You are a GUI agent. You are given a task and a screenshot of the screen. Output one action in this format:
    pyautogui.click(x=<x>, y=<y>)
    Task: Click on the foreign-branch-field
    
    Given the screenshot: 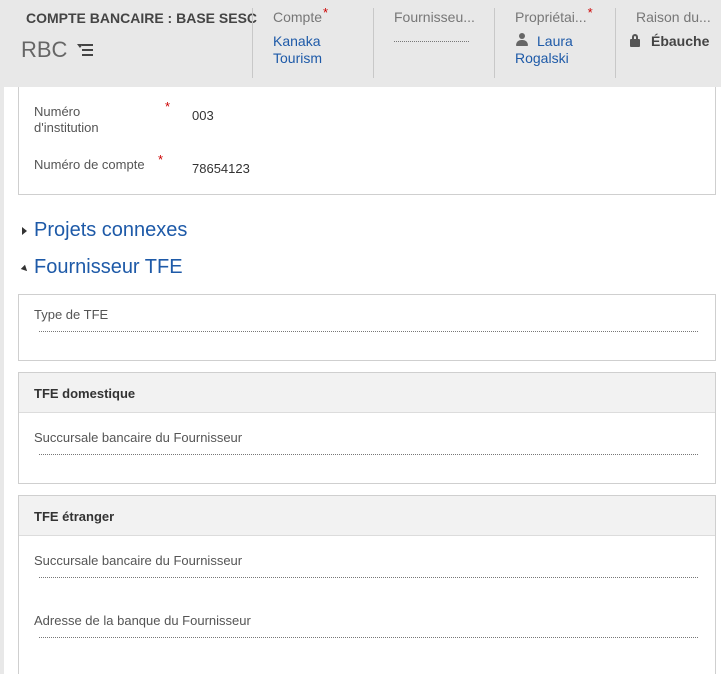 What is the action you would take?
    pyautogui.click(x=368, y=577)
    